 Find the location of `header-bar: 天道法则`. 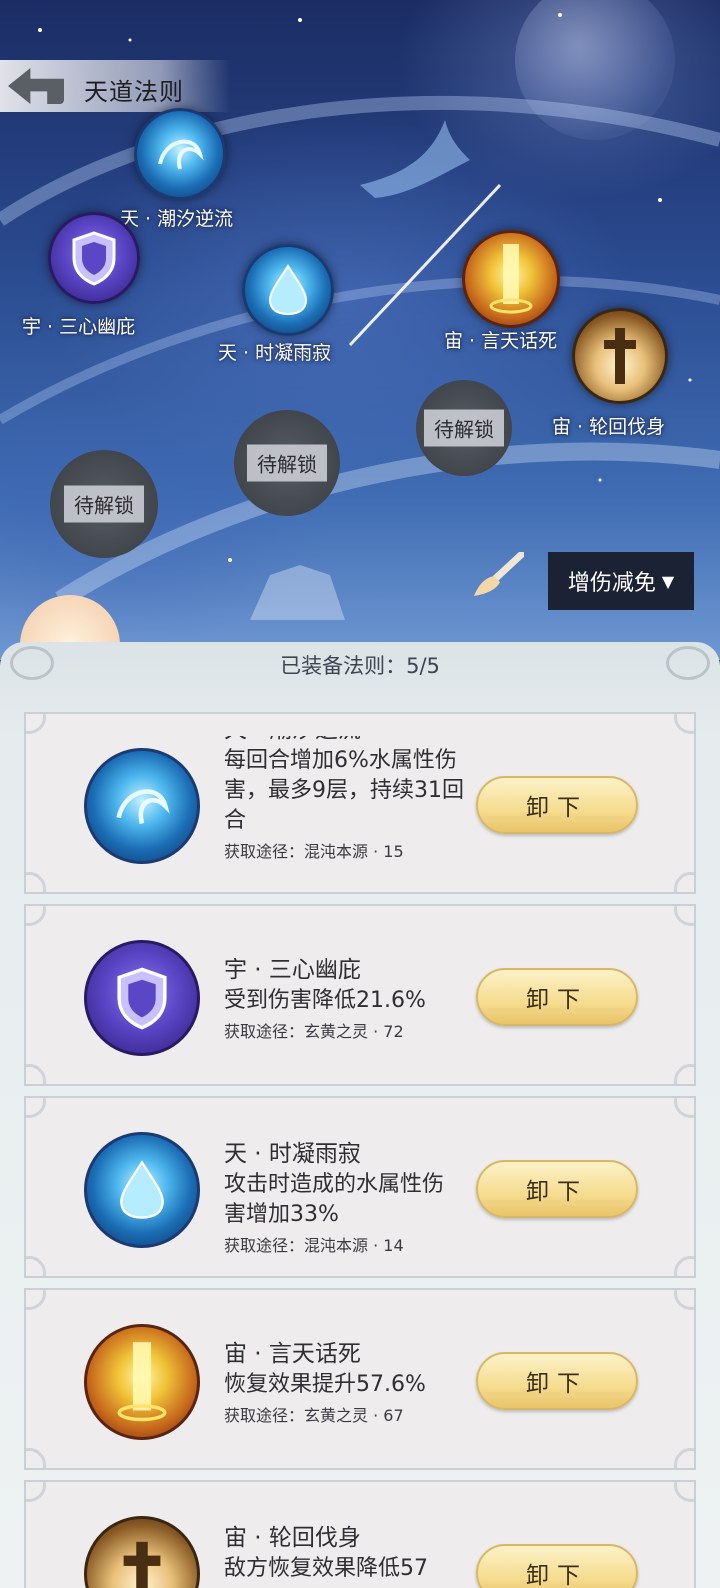

header-bar: 天道法则 is located at coordinates (115, 86).